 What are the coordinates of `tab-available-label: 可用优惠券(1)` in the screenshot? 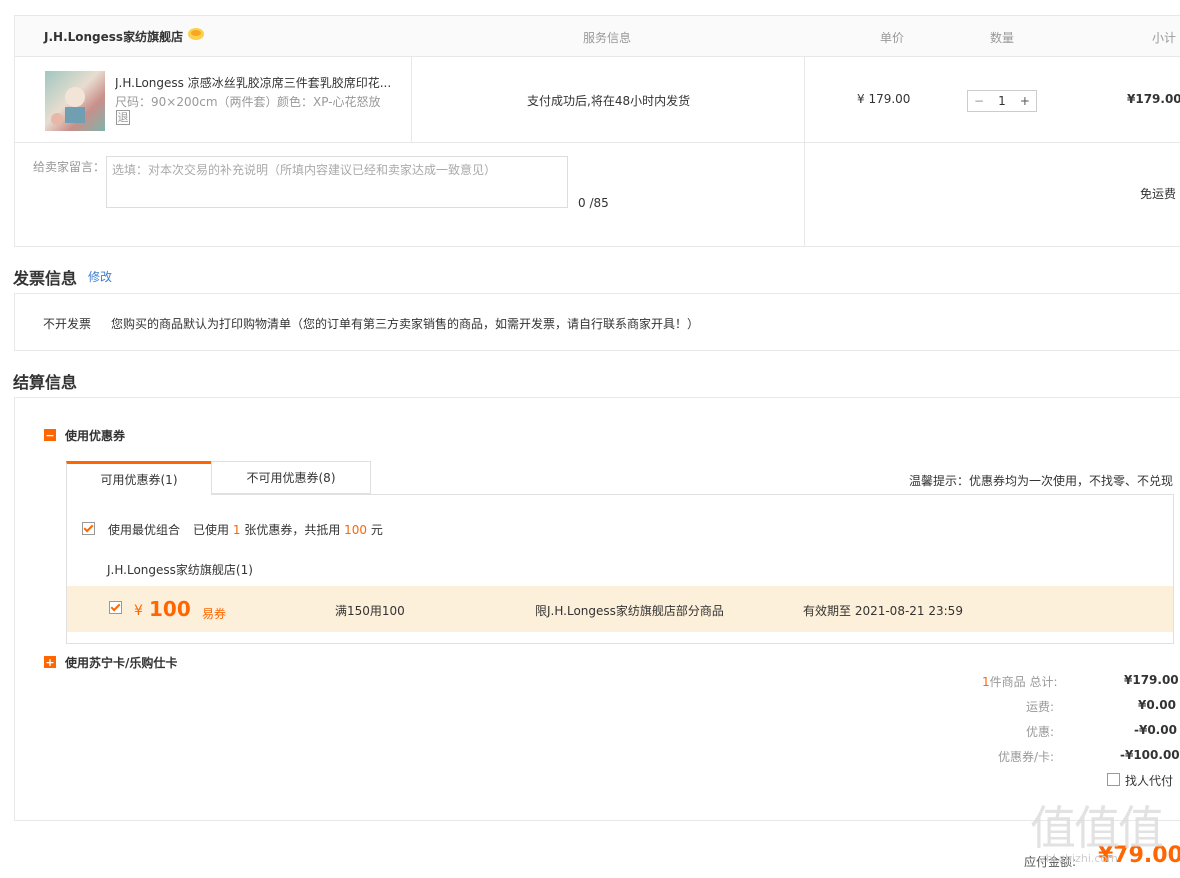 It's located at (139, 480).